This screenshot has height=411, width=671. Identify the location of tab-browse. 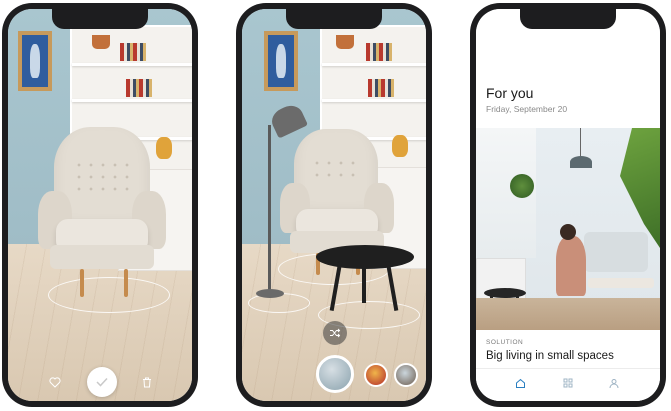
(568, 383).